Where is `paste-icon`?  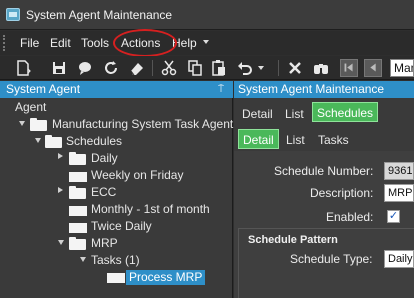 paste-icon is located at coordinates (219, 68).